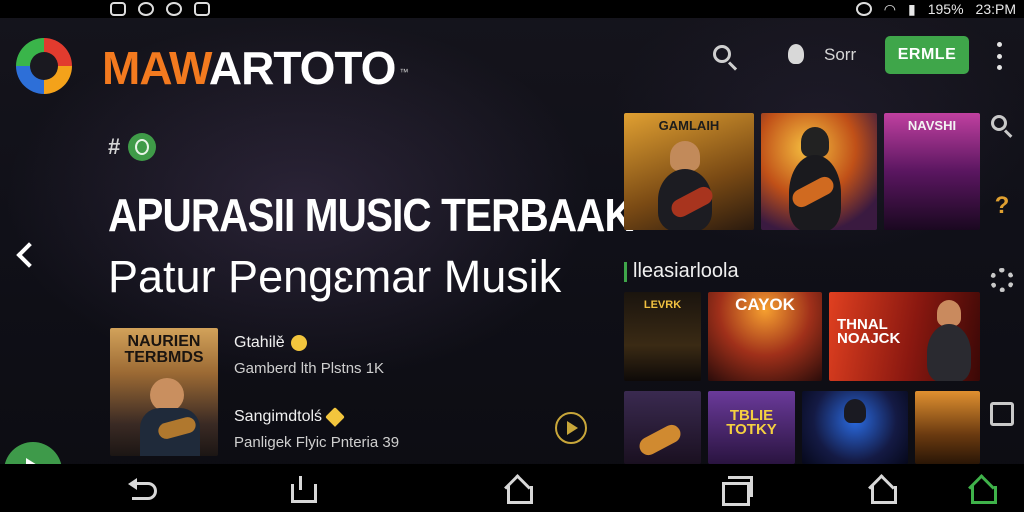 The width and height of the screenshot is (1024, 512). I want to click on logo-icon, so click(44, 66).